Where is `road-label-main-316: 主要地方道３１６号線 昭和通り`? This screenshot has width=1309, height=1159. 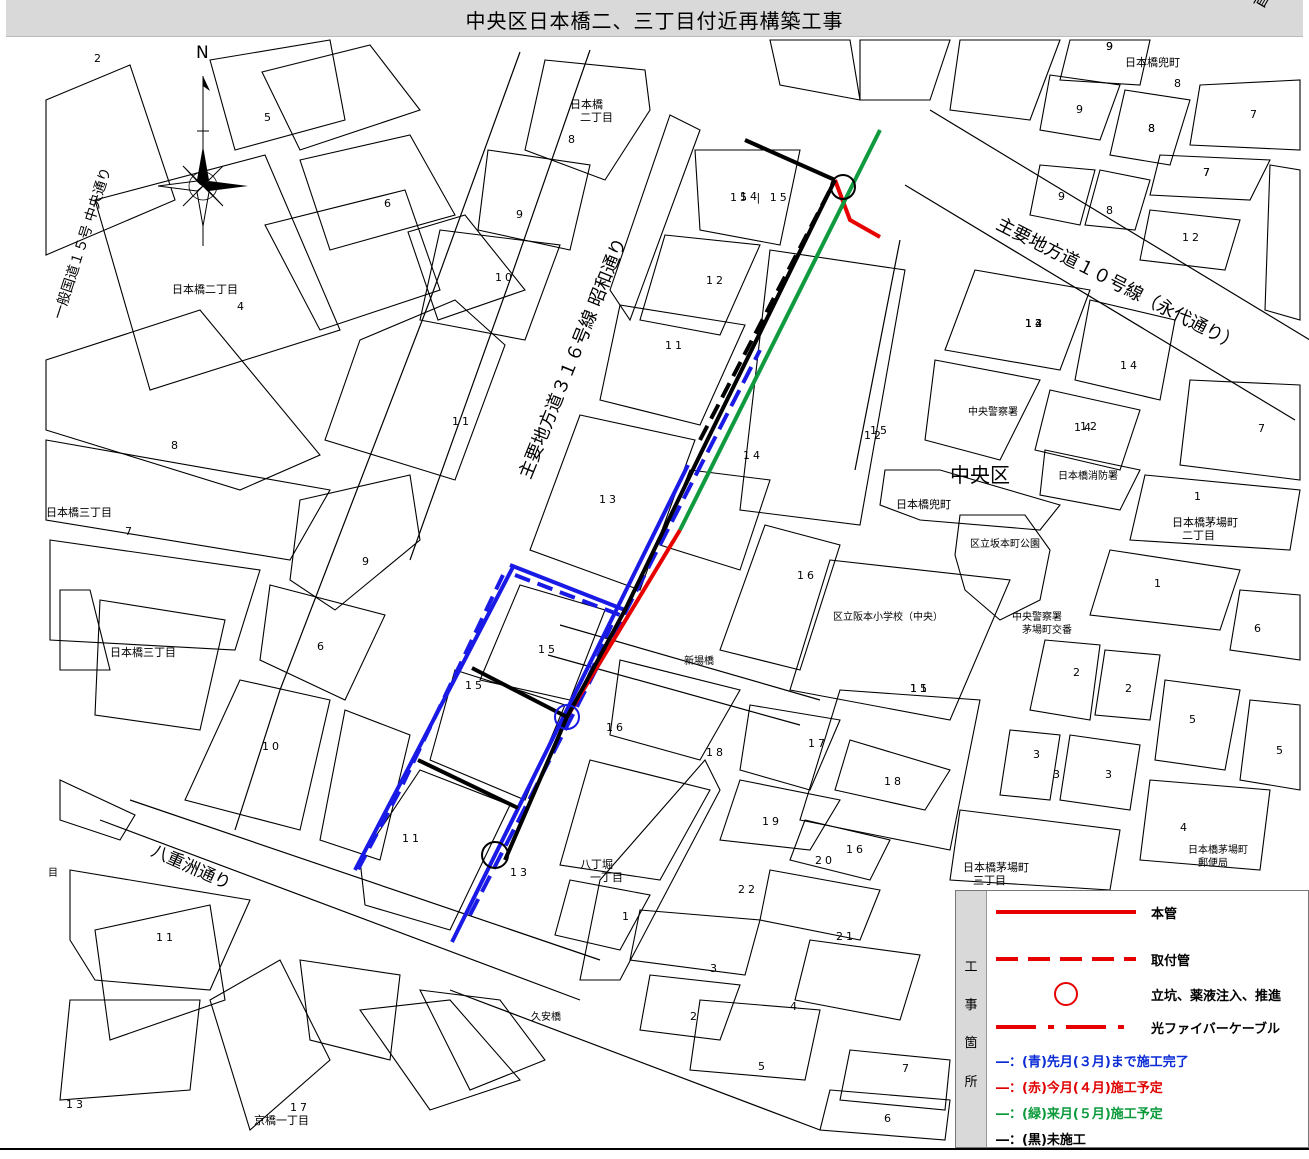 road-label-main-316: 主要地方道３１６号線 昭和通り is located at coordinates (573, 358).